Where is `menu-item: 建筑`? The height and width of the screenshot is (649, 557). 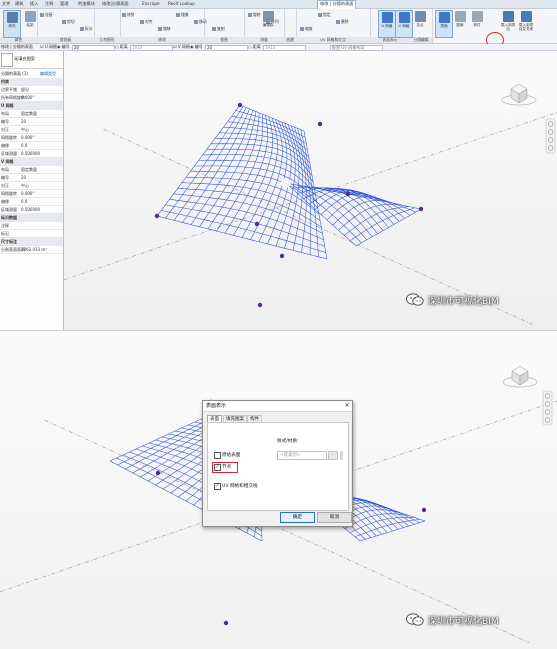
menu-item: 建筑 is located at coordinates (19, 4).